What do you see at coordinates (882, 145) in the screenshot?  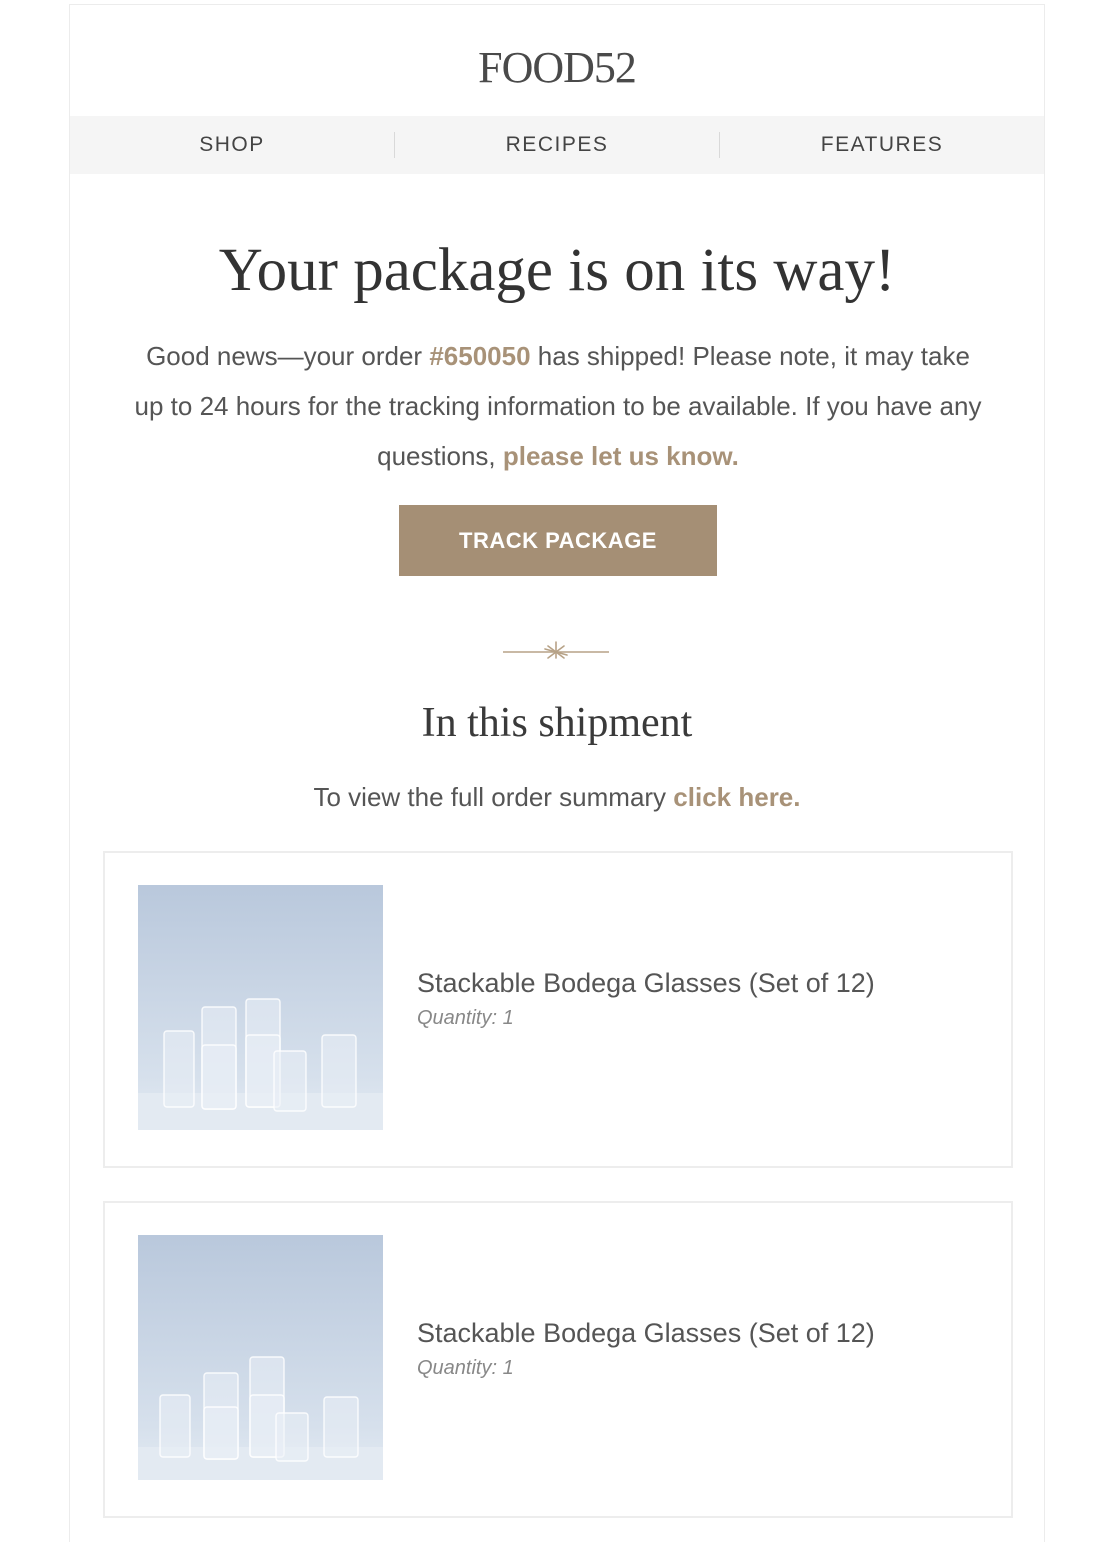 I see `nav-item-features: FEATURES` at bounding box center [882, 145].